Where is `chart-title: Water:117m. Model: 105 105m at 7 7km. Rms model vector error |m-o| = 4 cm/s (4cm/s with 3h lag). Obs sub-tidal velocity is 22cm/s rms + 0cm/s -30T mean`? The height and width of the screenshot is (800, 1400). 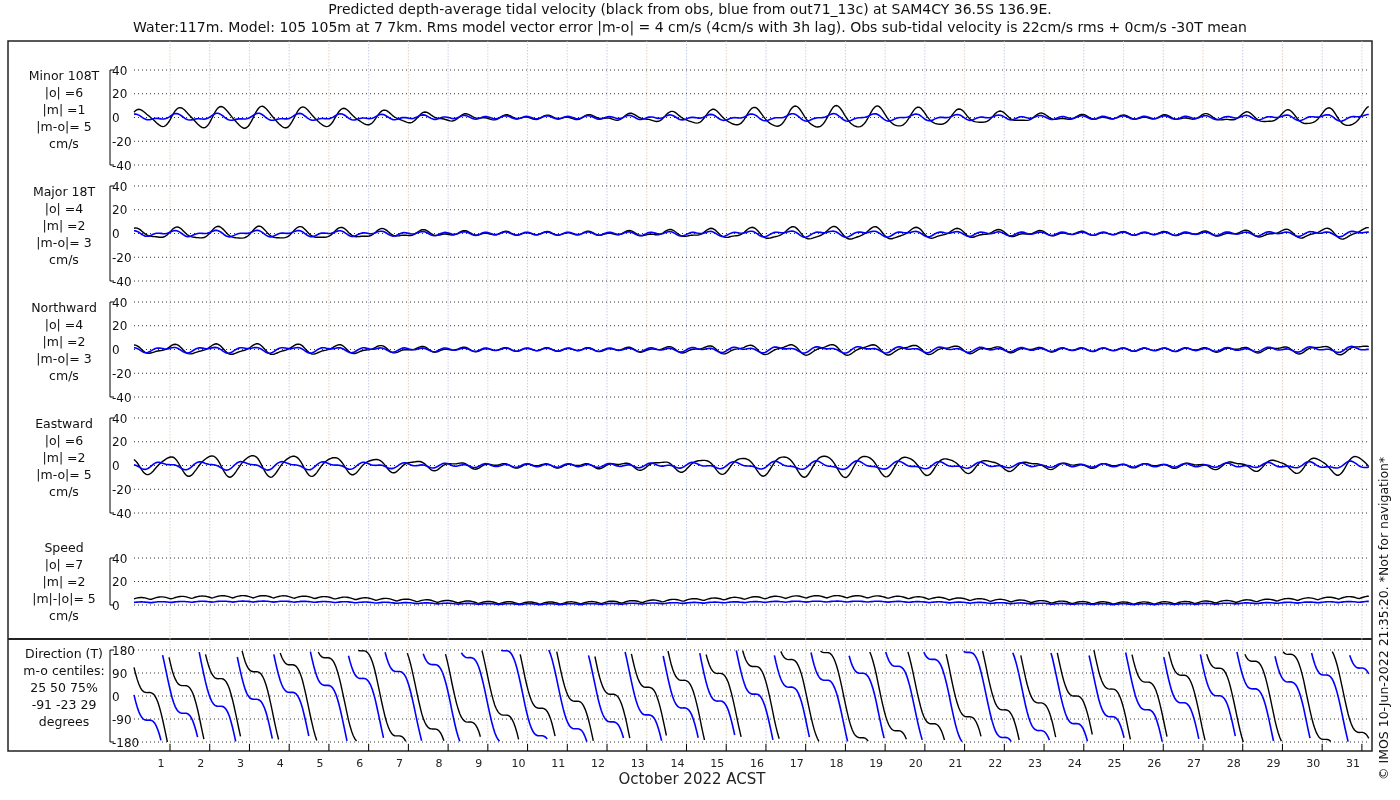
chart-title: Water:117m. Model: 105 105m at 7 7km. Rms model vector error |m-o| = 4 cm/s (4cm/s with 3h lag). Obs sub-tidal velocity is 22cm/s rms + 0cm/s -30T mean is located at coordinates (690, 27).